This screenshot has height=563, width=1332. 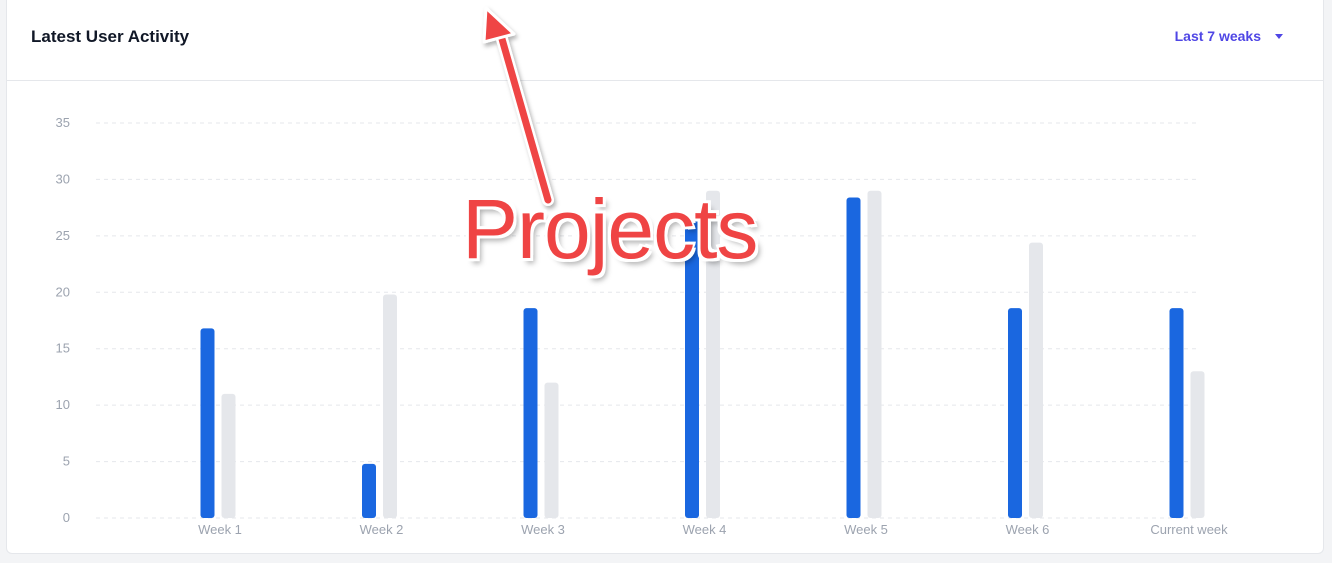 I want to click on projects-annotation: Projects, so click(x=610, y=229).